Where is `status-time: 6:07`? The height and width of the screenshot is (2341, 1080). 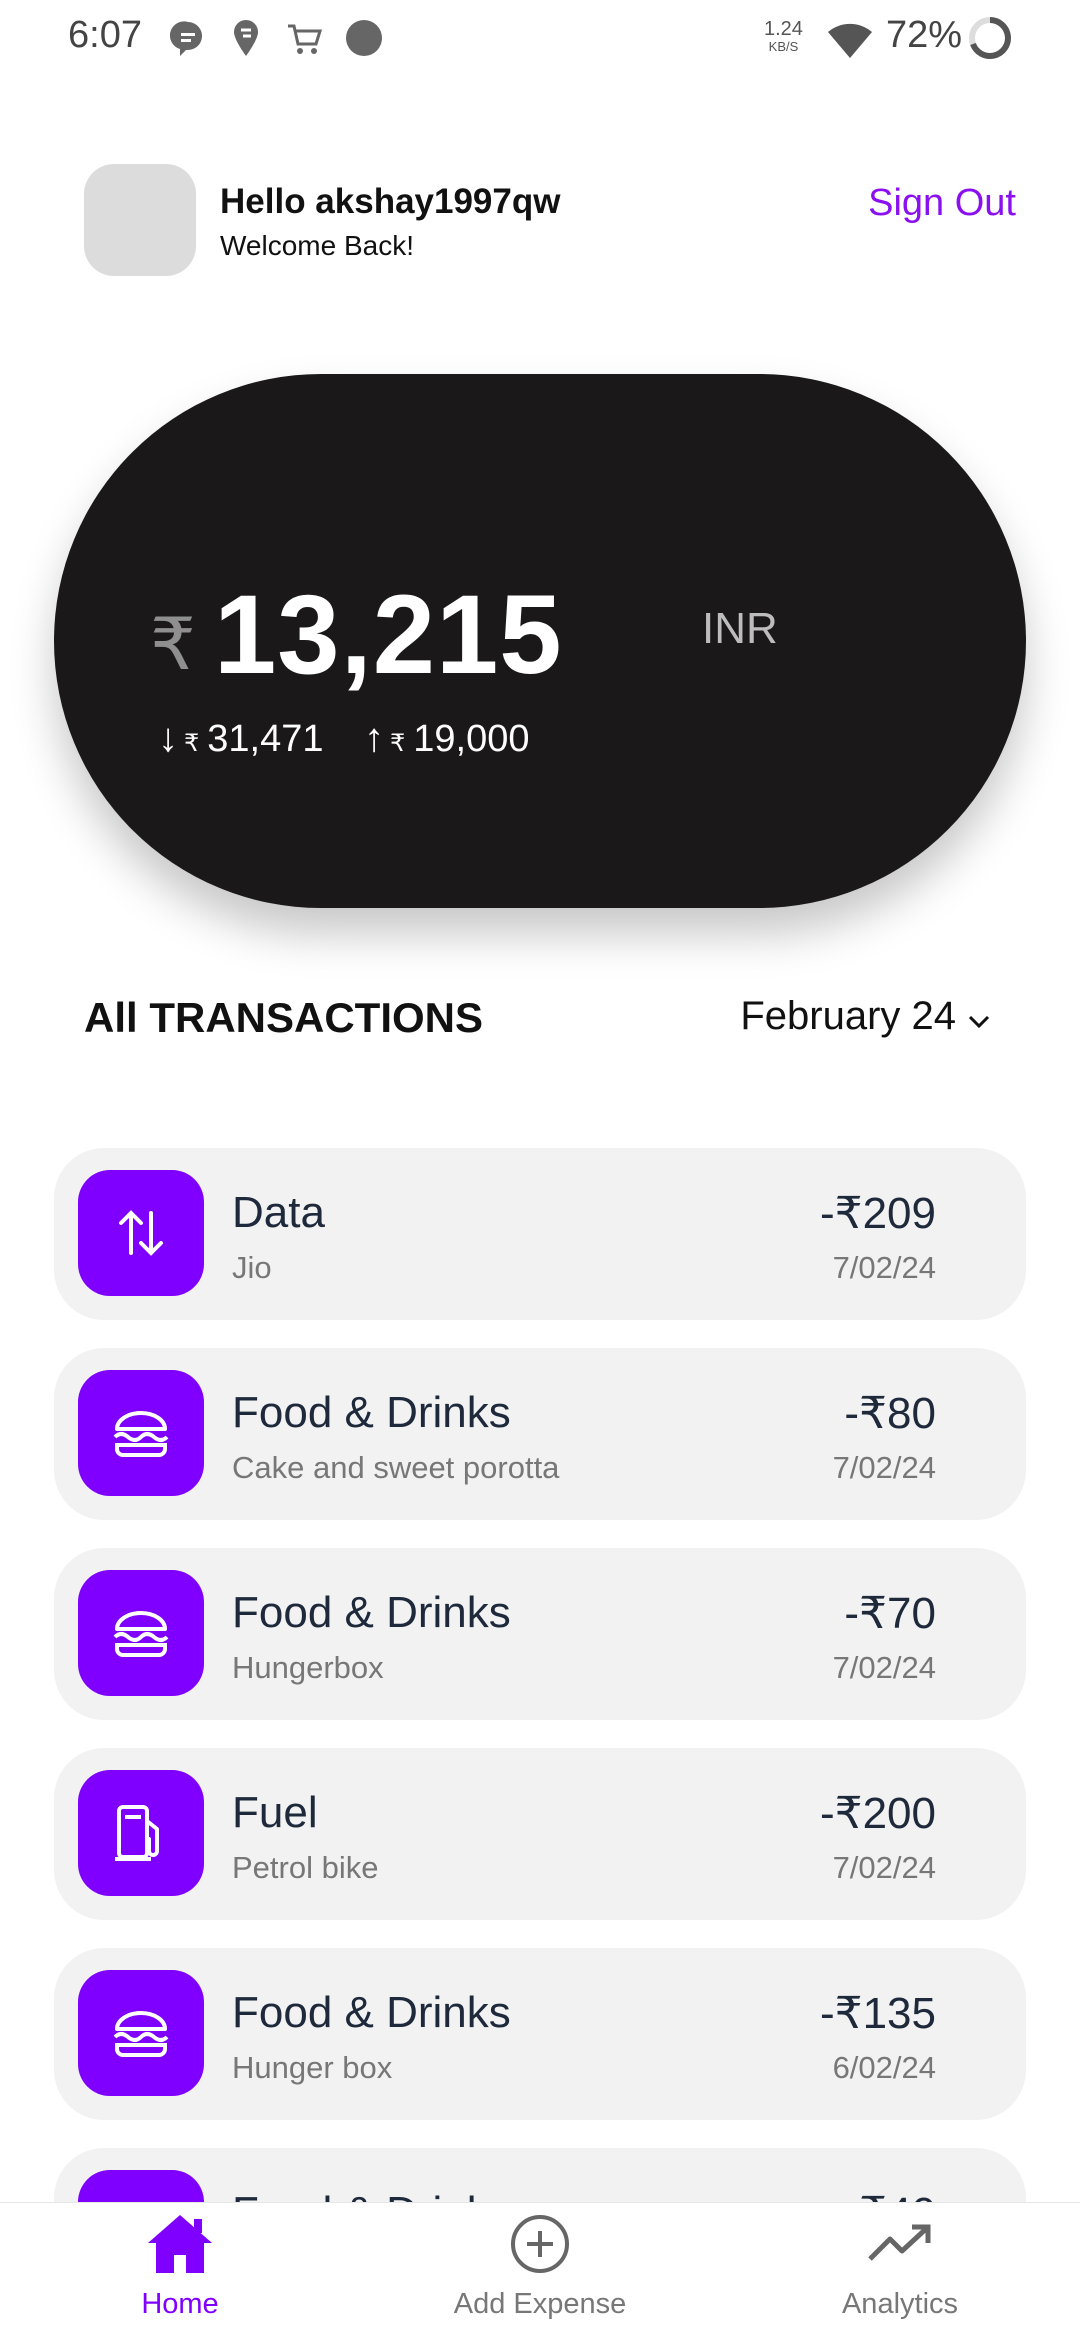
status-time: 6:07 is located at coordinates (105, 35).